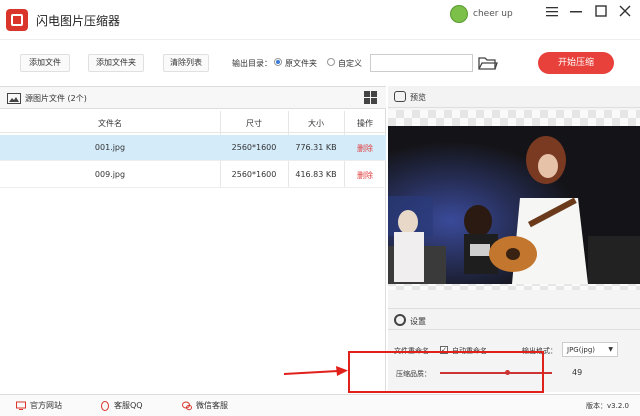 The height and width of the screenshot is (416, 640). Describe the element at coordinates (105, 405) in the screenshot. I see `qq-icon` at that location.